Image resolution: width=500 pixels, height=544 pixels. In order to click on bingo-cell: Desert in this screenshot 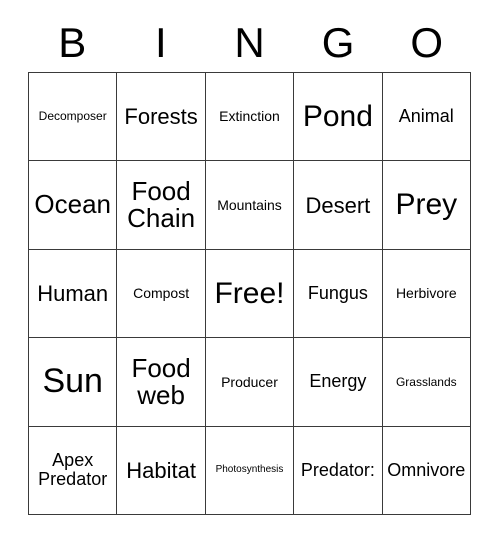, I will do `click(338, 205)`.